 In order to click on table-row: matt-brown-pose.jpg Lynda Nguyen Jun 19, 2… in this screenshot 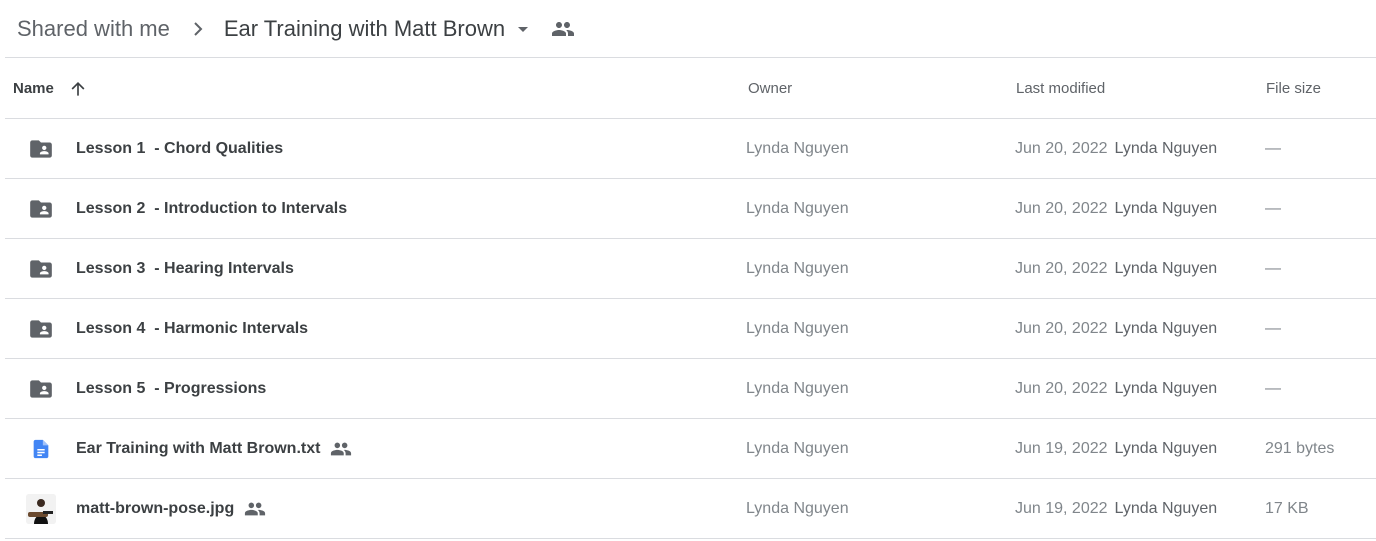, I will do `click(690, 509)`.